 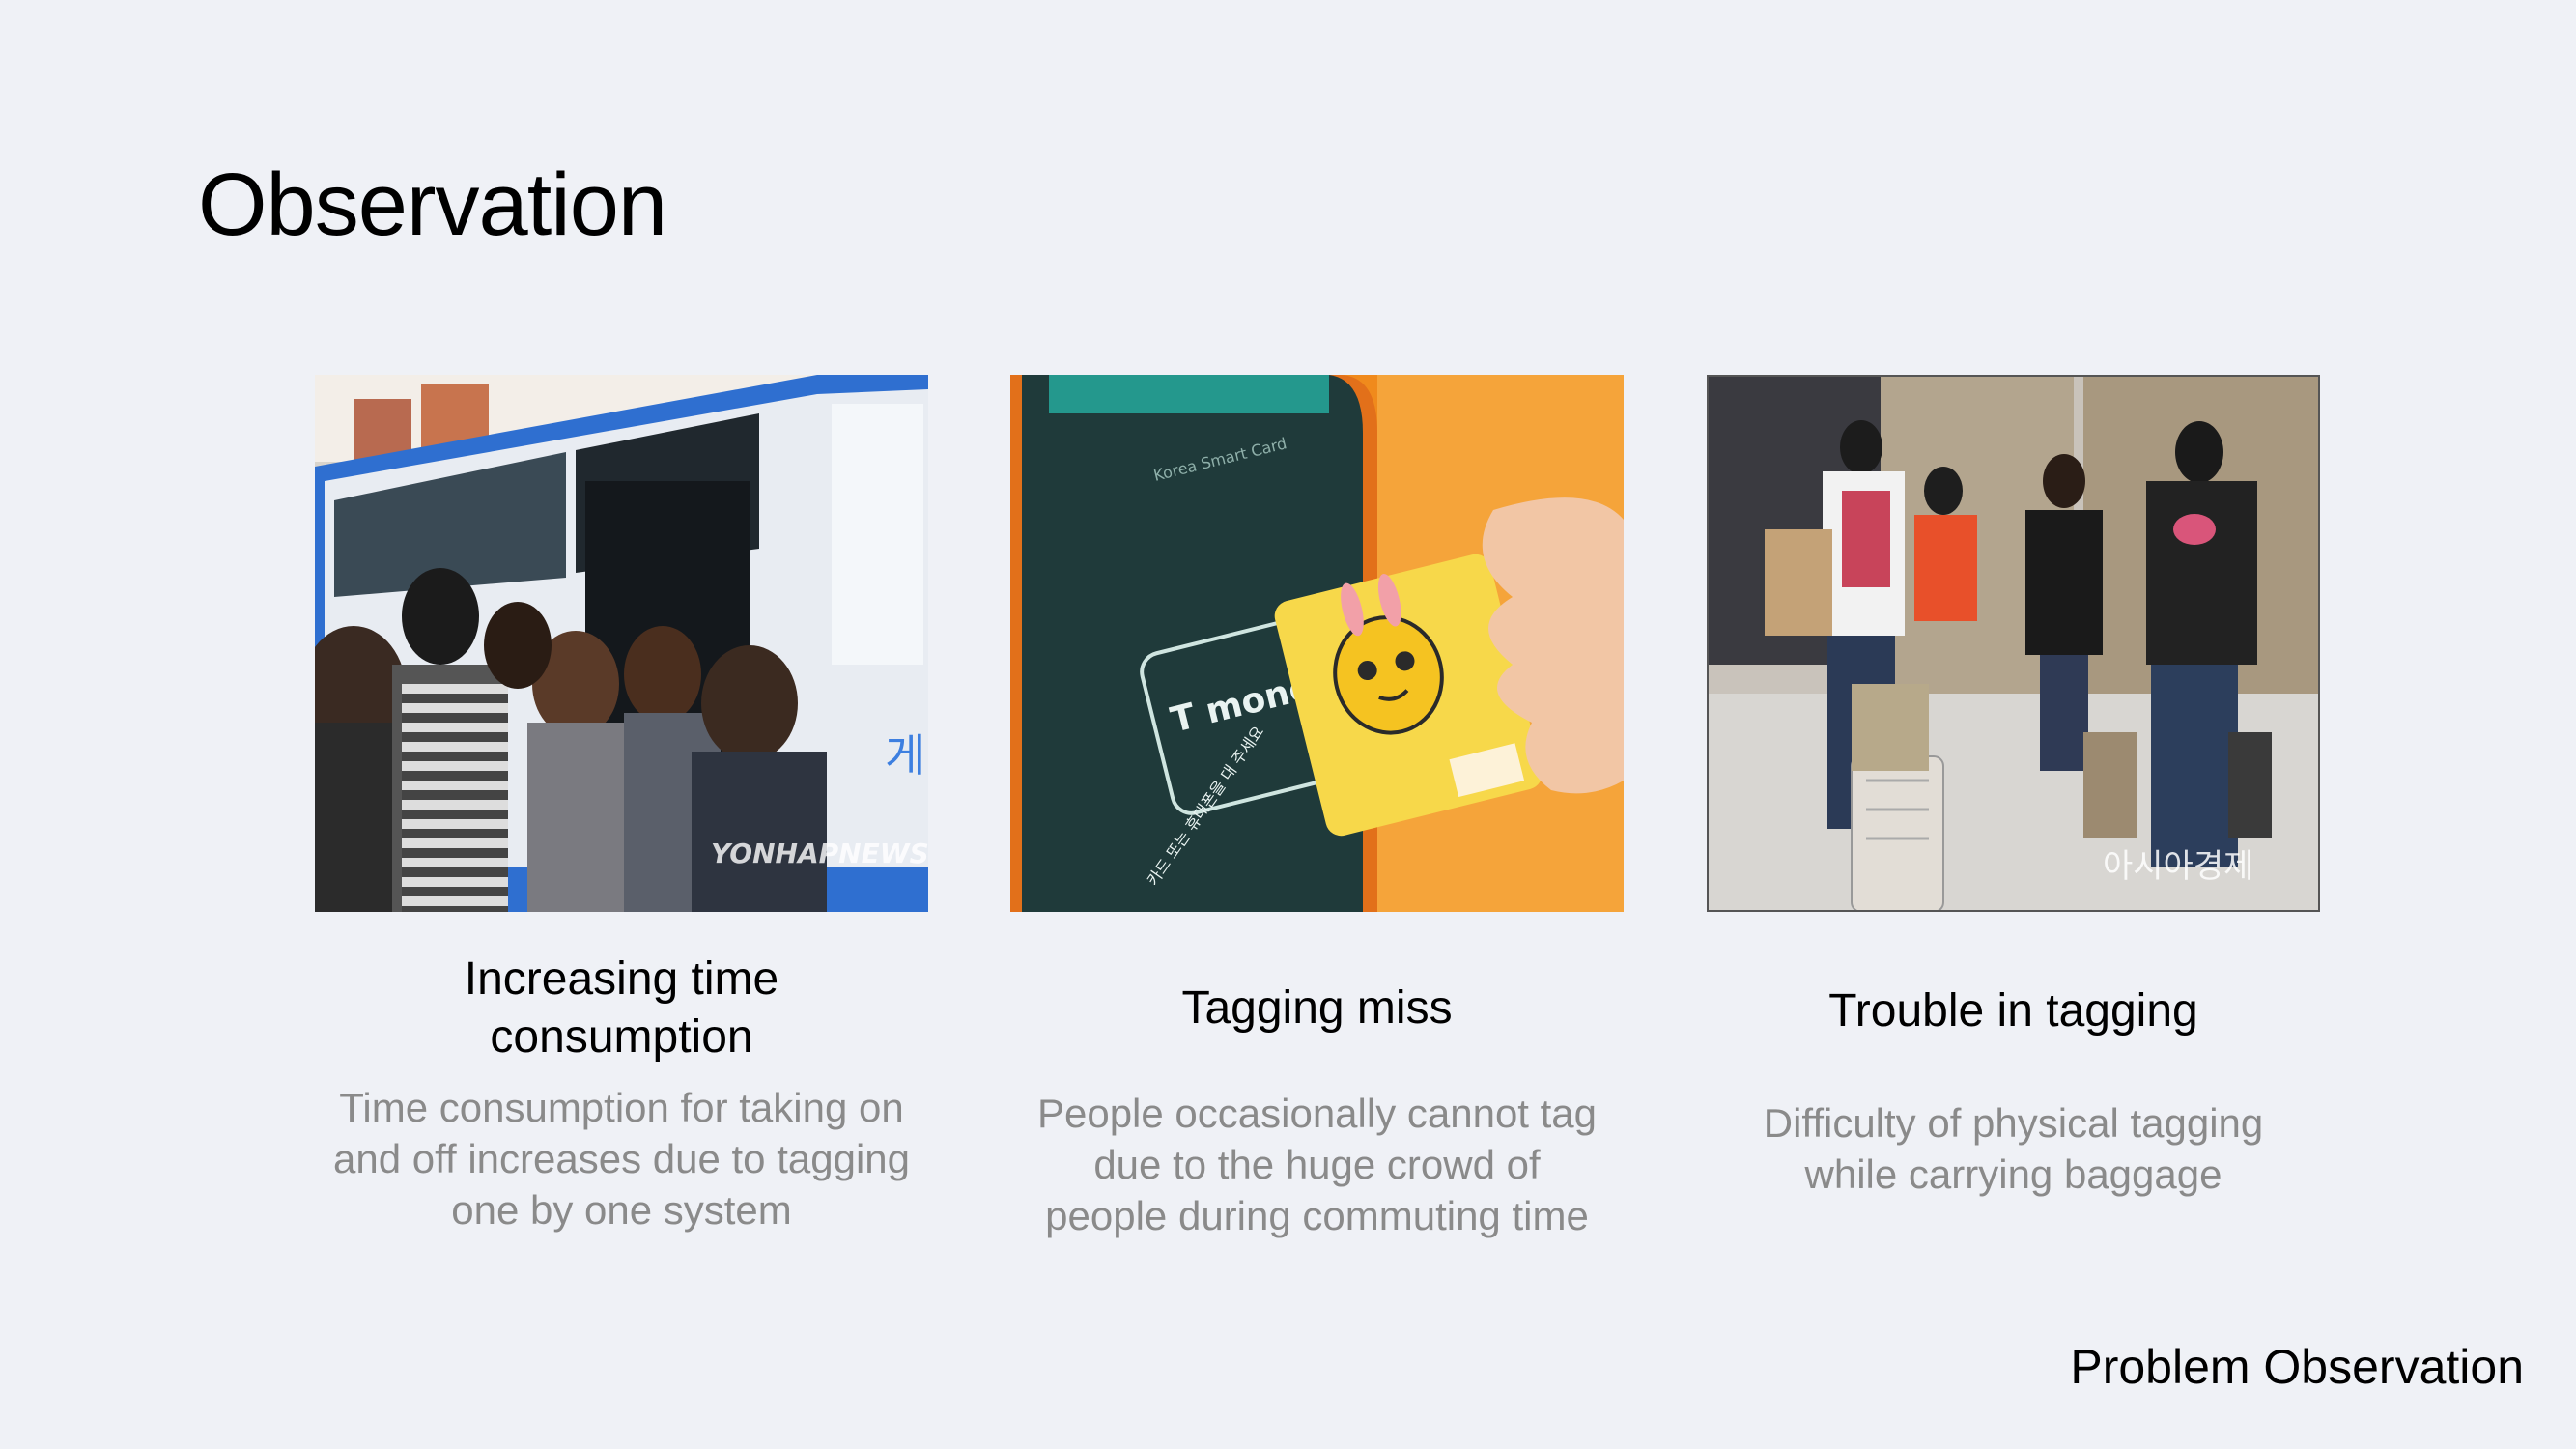 I want to click on shoppers-illustration: 아시아경제, so click(x=2013, y=643).